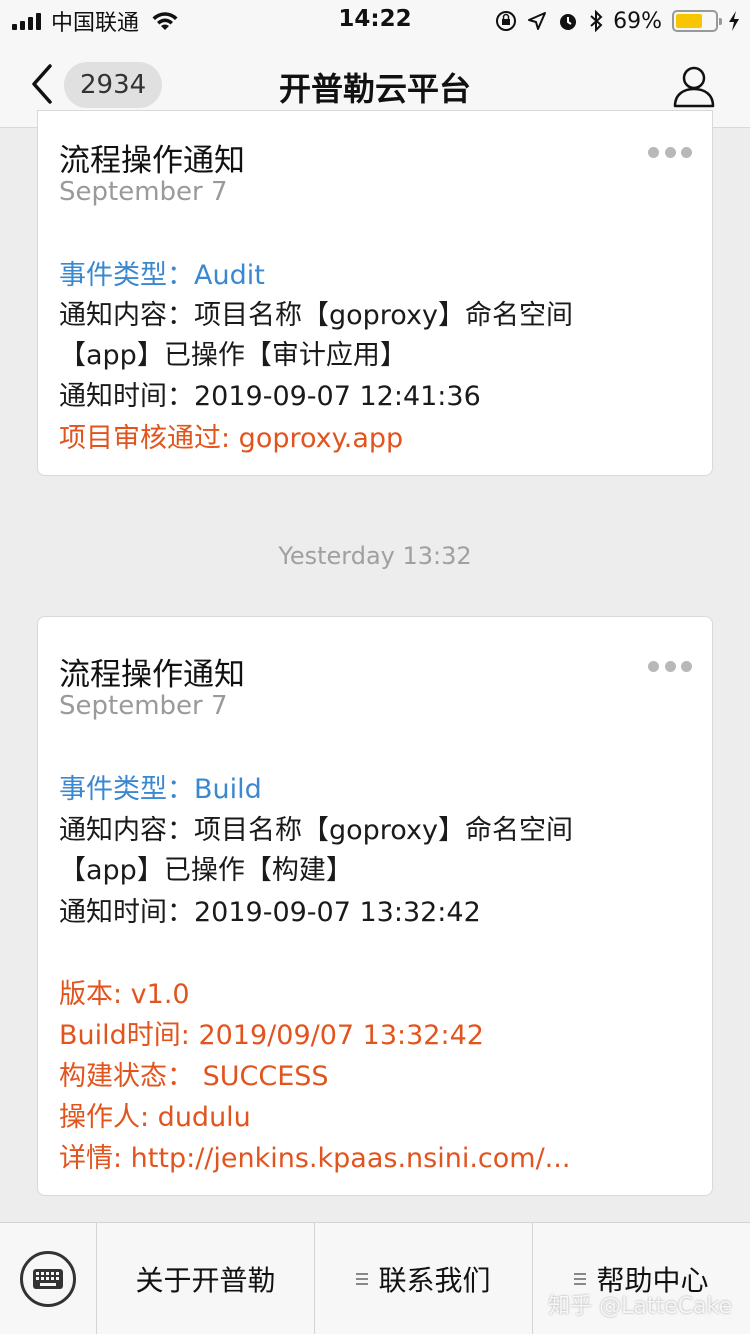 Image resolution: width=750 pixels, height=1334 pixels. I want to click on notice-content-line2: 【app】已操作【审计应用】, so click(233, 355).